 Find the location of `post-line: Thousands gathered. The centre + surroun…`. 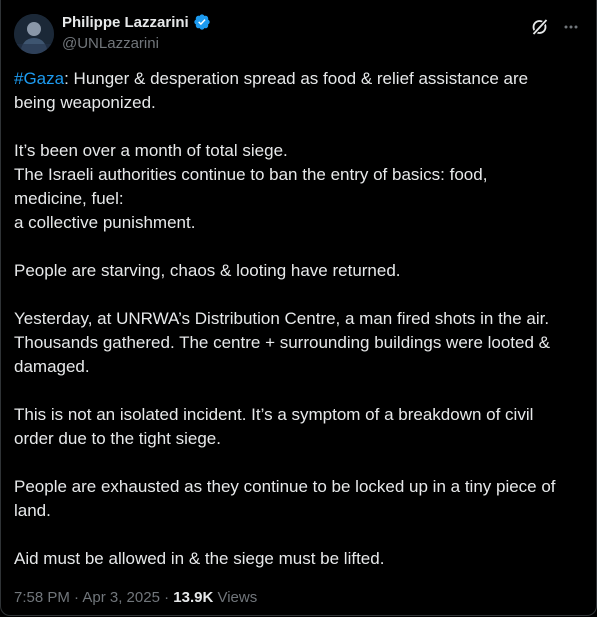

post-line: Thousands gathered. The centre + surroun… is located at coordinates (282, 342).